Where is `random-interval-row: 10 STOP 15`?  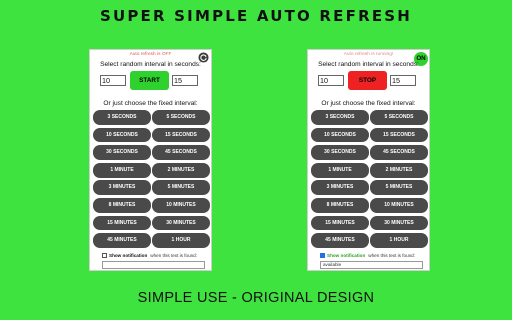
random-interval-row: 10 STOP 15 is located at coordinates (369, 80).